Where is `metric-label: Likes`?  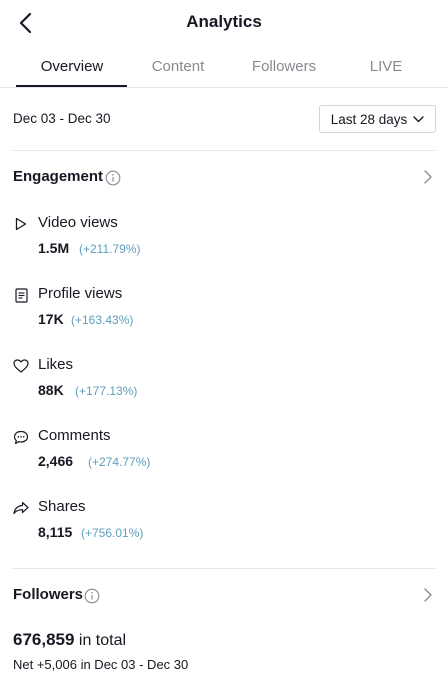
metric-label: Likes is located at coordinates (56, 364).